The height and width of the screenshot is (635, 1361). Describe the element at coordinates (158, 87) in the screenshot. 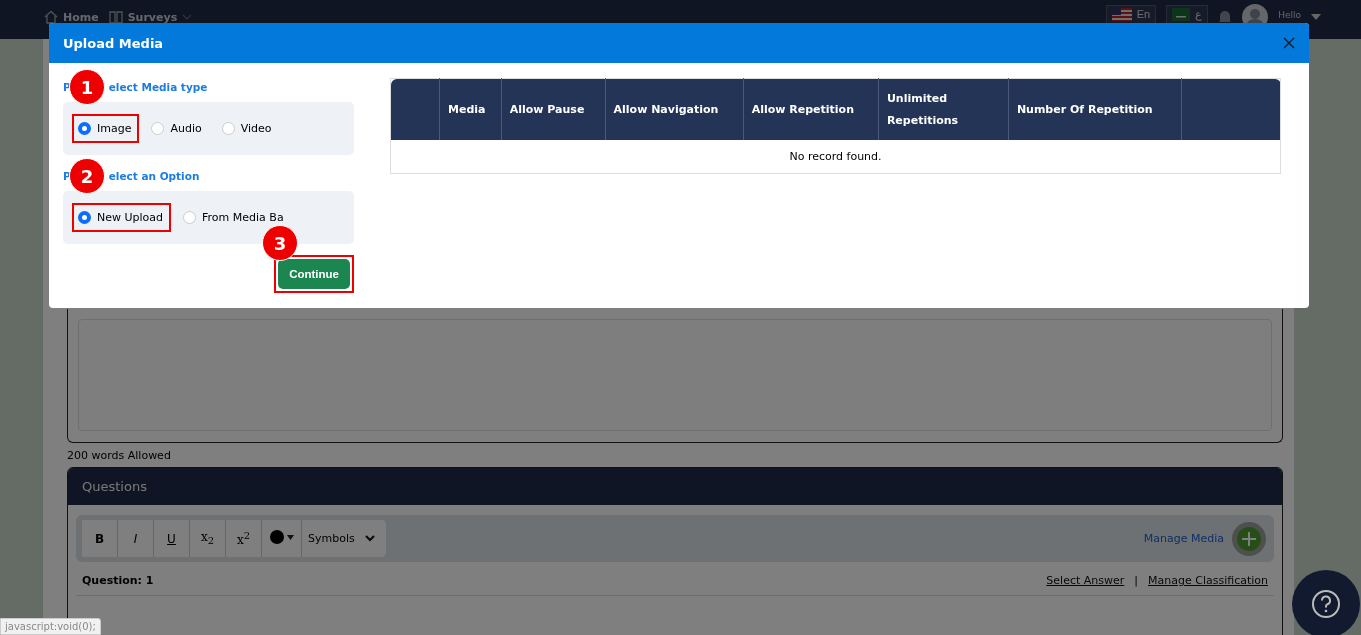

I see `field-label: elect Media type` at that location.